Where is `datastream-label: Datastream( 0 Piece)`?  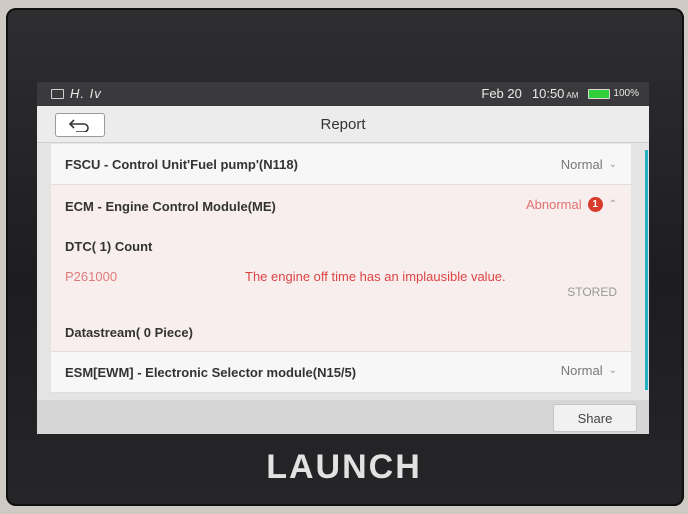
datastream-label: Datastream( 0 Piece) is located at coordinates (129, 332).